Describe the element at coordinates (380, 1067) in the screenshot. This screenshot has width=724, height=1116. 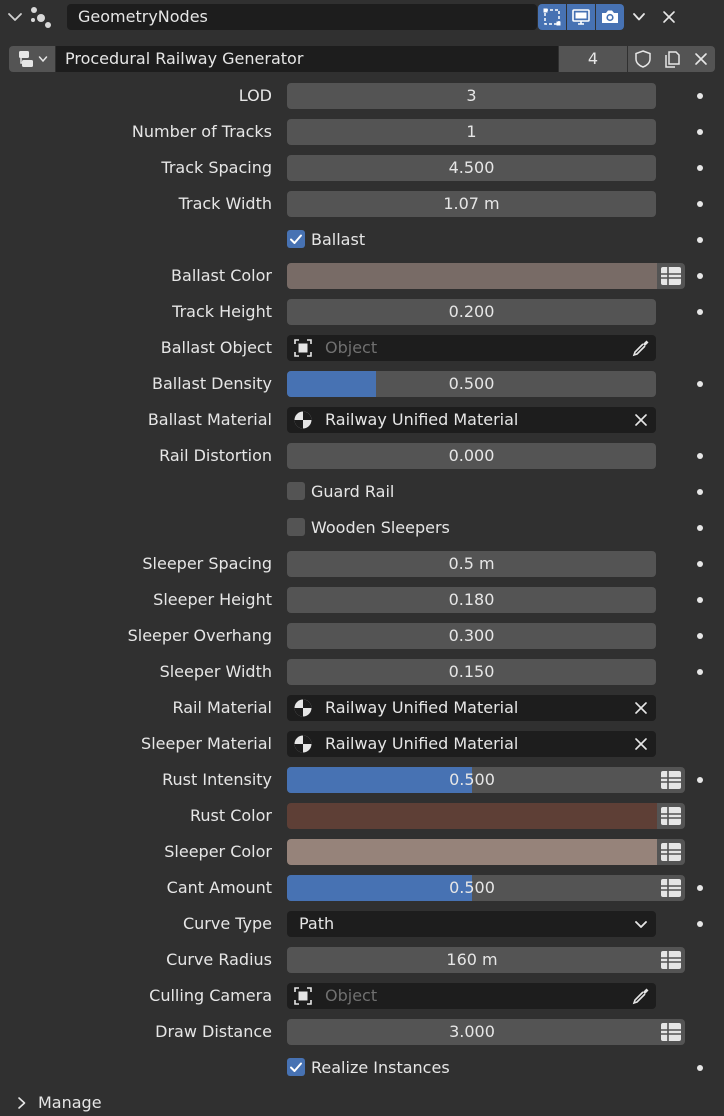
I see `checkbox-label: Realize Instances` at that location.